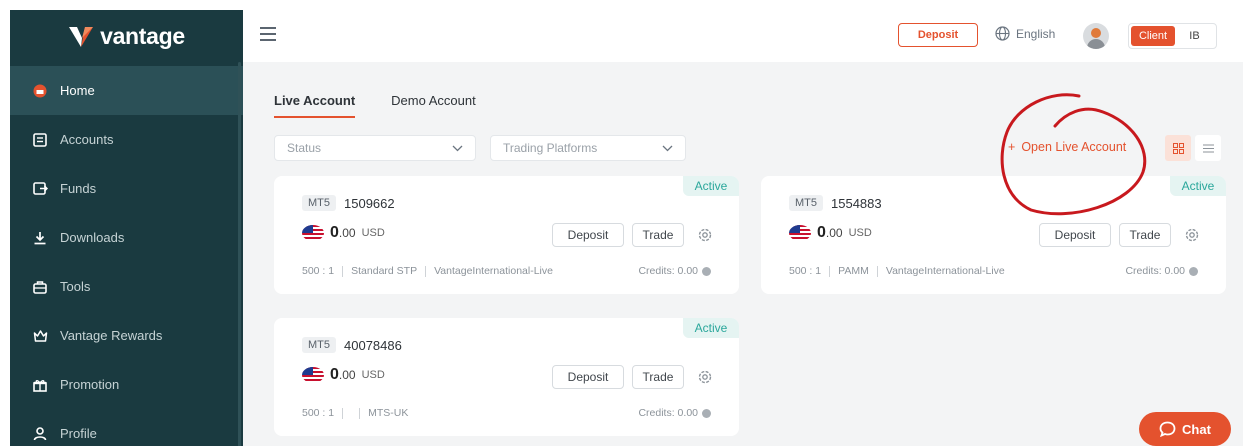 This screenshot has height=446, width=1253. Describe the element at coordinates (90, 384) in the screenshot. I see `sidebar-item-label: Promotion` at that location.